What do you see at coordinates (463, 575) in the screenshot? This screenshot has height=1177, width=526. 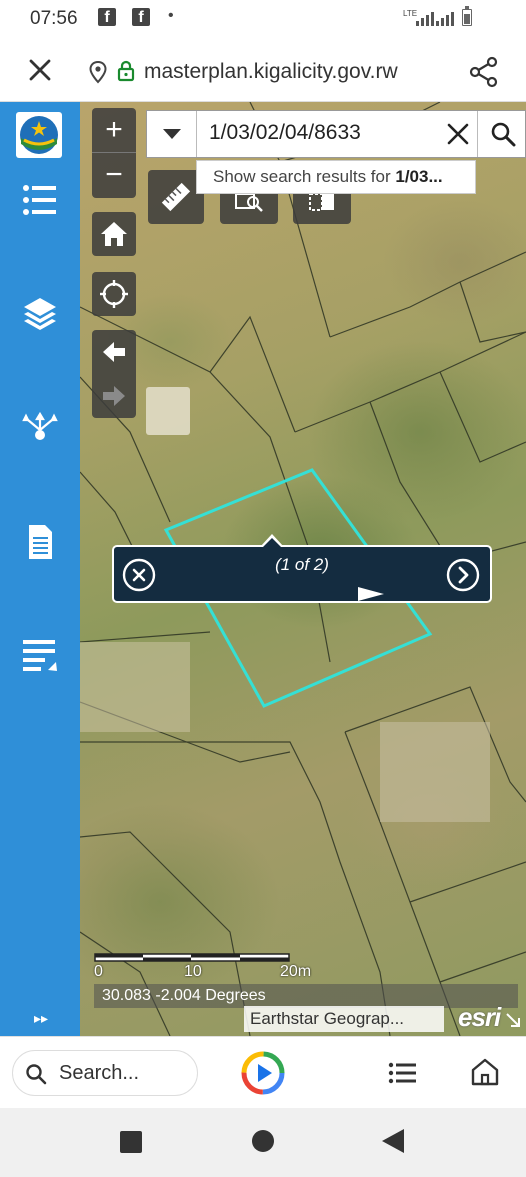 I see `next-feature-icon` at bounding box center [463, 575].